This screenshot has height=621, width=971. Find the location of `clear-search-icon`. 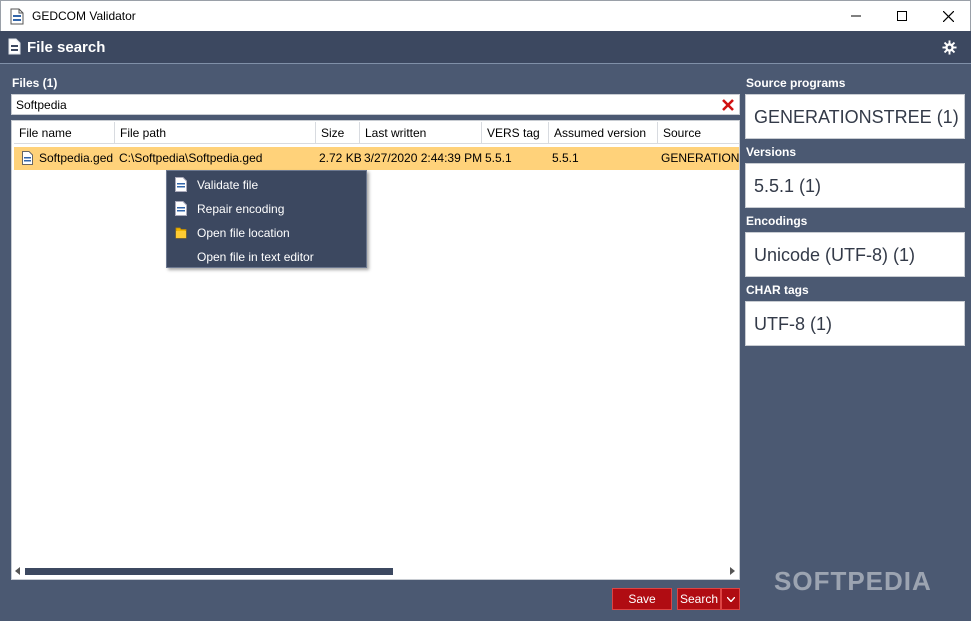

clear-search-icon is located at coordinates (728, 105).